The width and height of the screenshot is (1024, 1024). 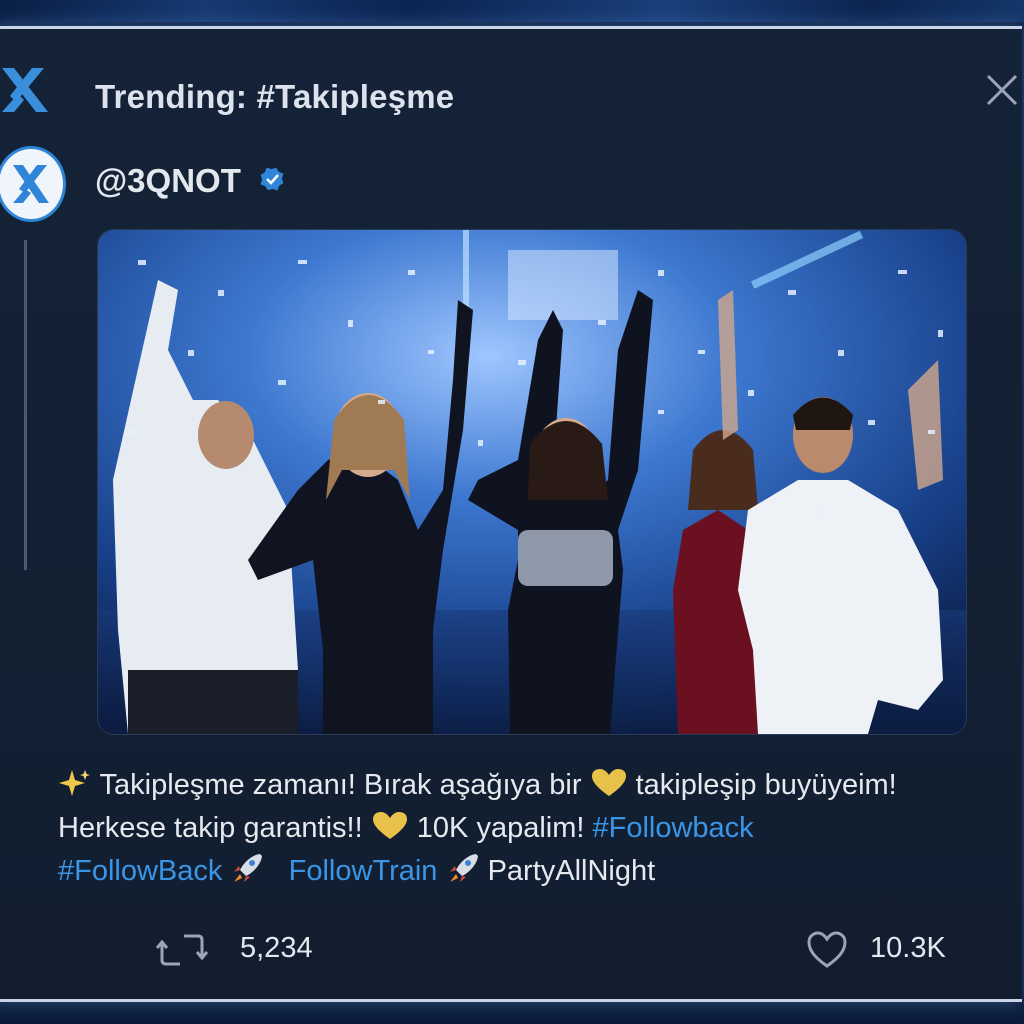 I want to click on x-logo-icon, so click(x=25, y=90).